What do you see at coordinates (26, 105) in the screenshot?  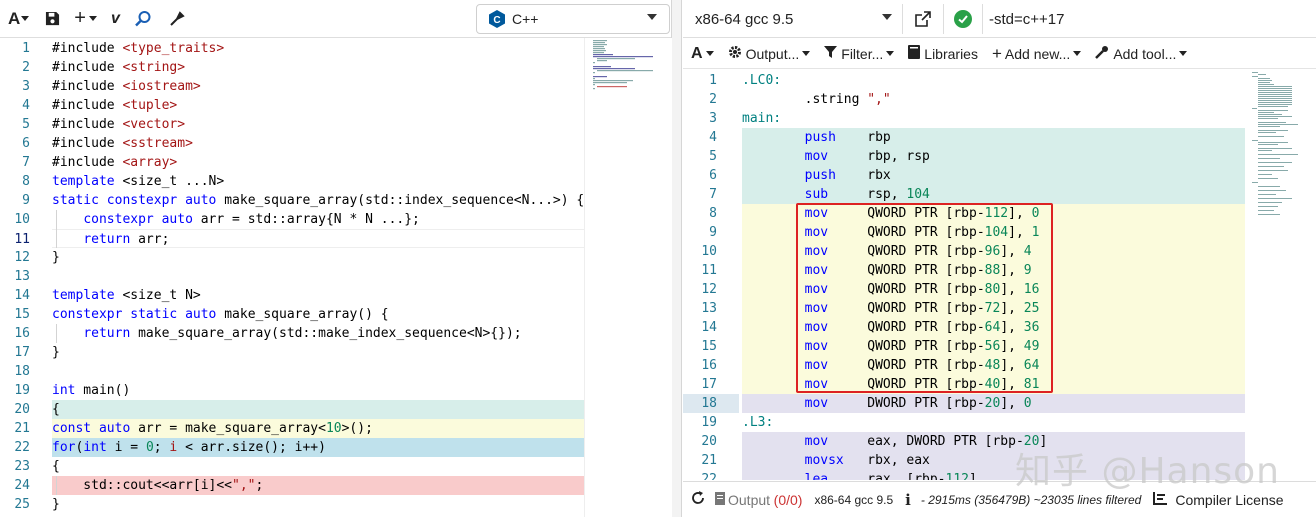 I see `line-number: 4` at bounding box center [26, 105].